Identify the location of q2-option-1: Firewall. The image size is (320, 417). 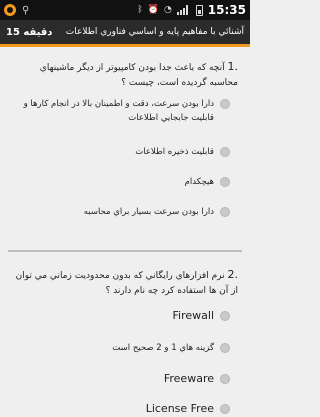
(120, 316).